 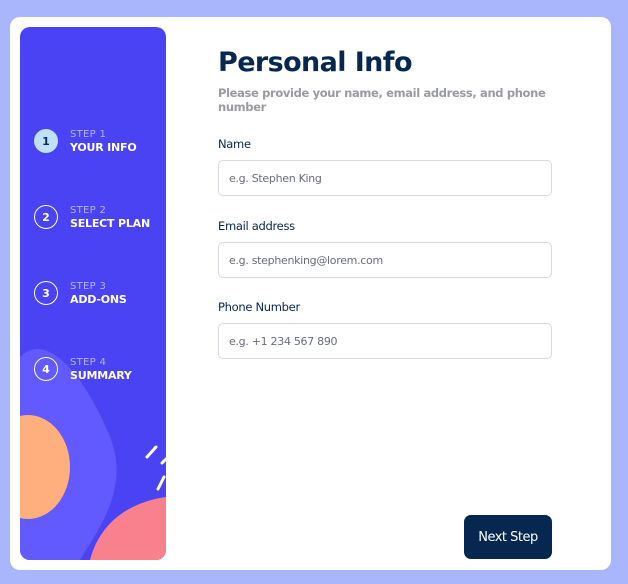 I want to click on email-input, so click(x=385, y=260).